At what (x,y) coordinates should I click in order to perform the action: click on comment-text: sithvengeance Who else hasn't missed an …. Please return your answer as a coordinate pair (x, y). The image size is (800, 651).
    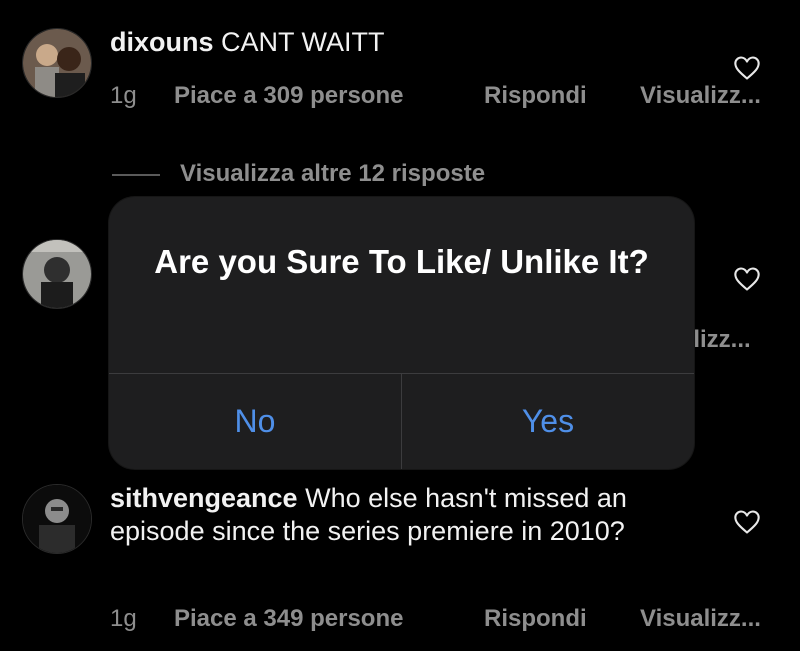
    Looking at the image, I should click on (410, 515).